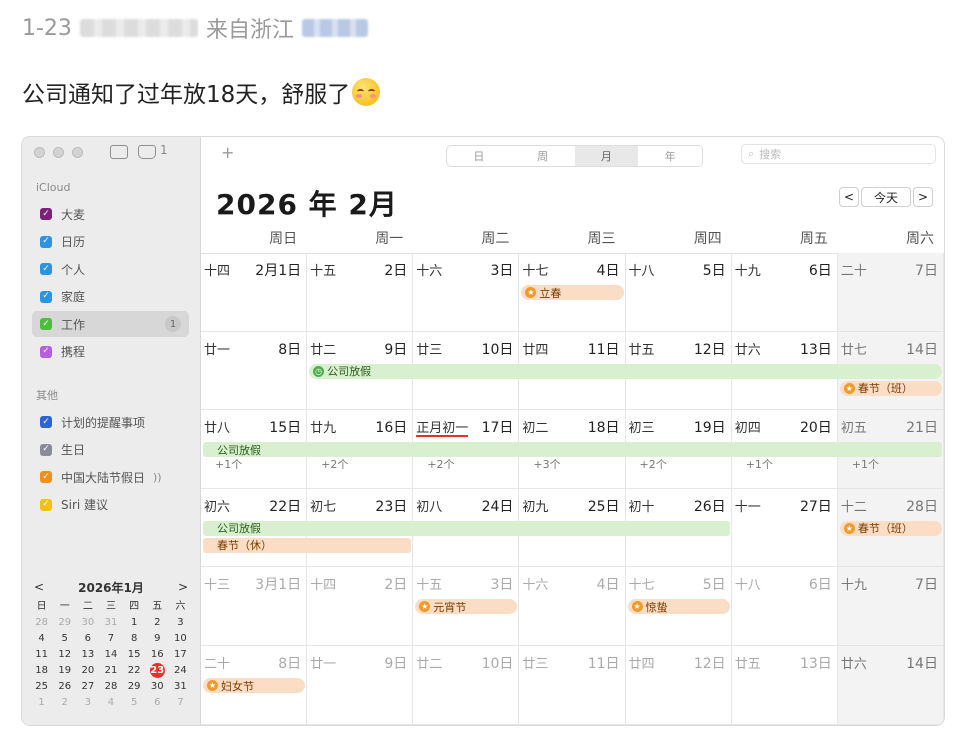 The width and height of the screenshot is (960, 748). Describe the element at coordinates (134, 654) in the screenshot. I see `mini-day: 15` at that location.